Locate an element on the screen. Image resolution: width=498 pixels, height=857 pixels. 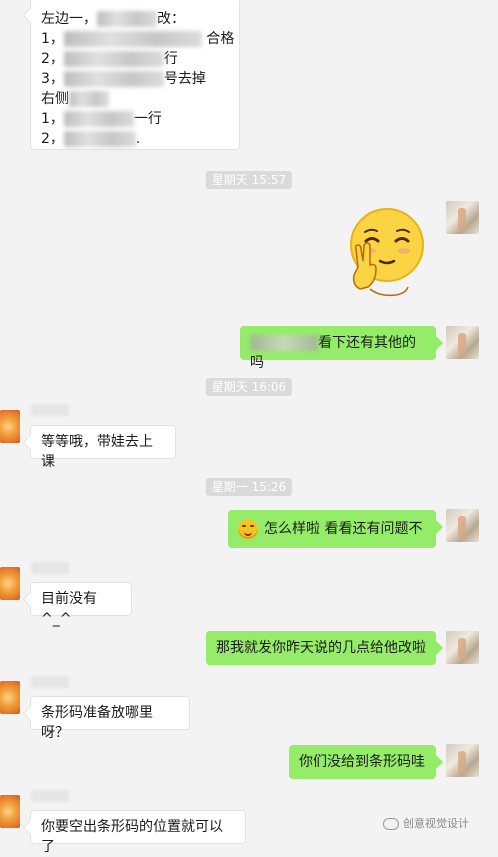
message-line: 1， 一行 is located at coordinates (101, 119).